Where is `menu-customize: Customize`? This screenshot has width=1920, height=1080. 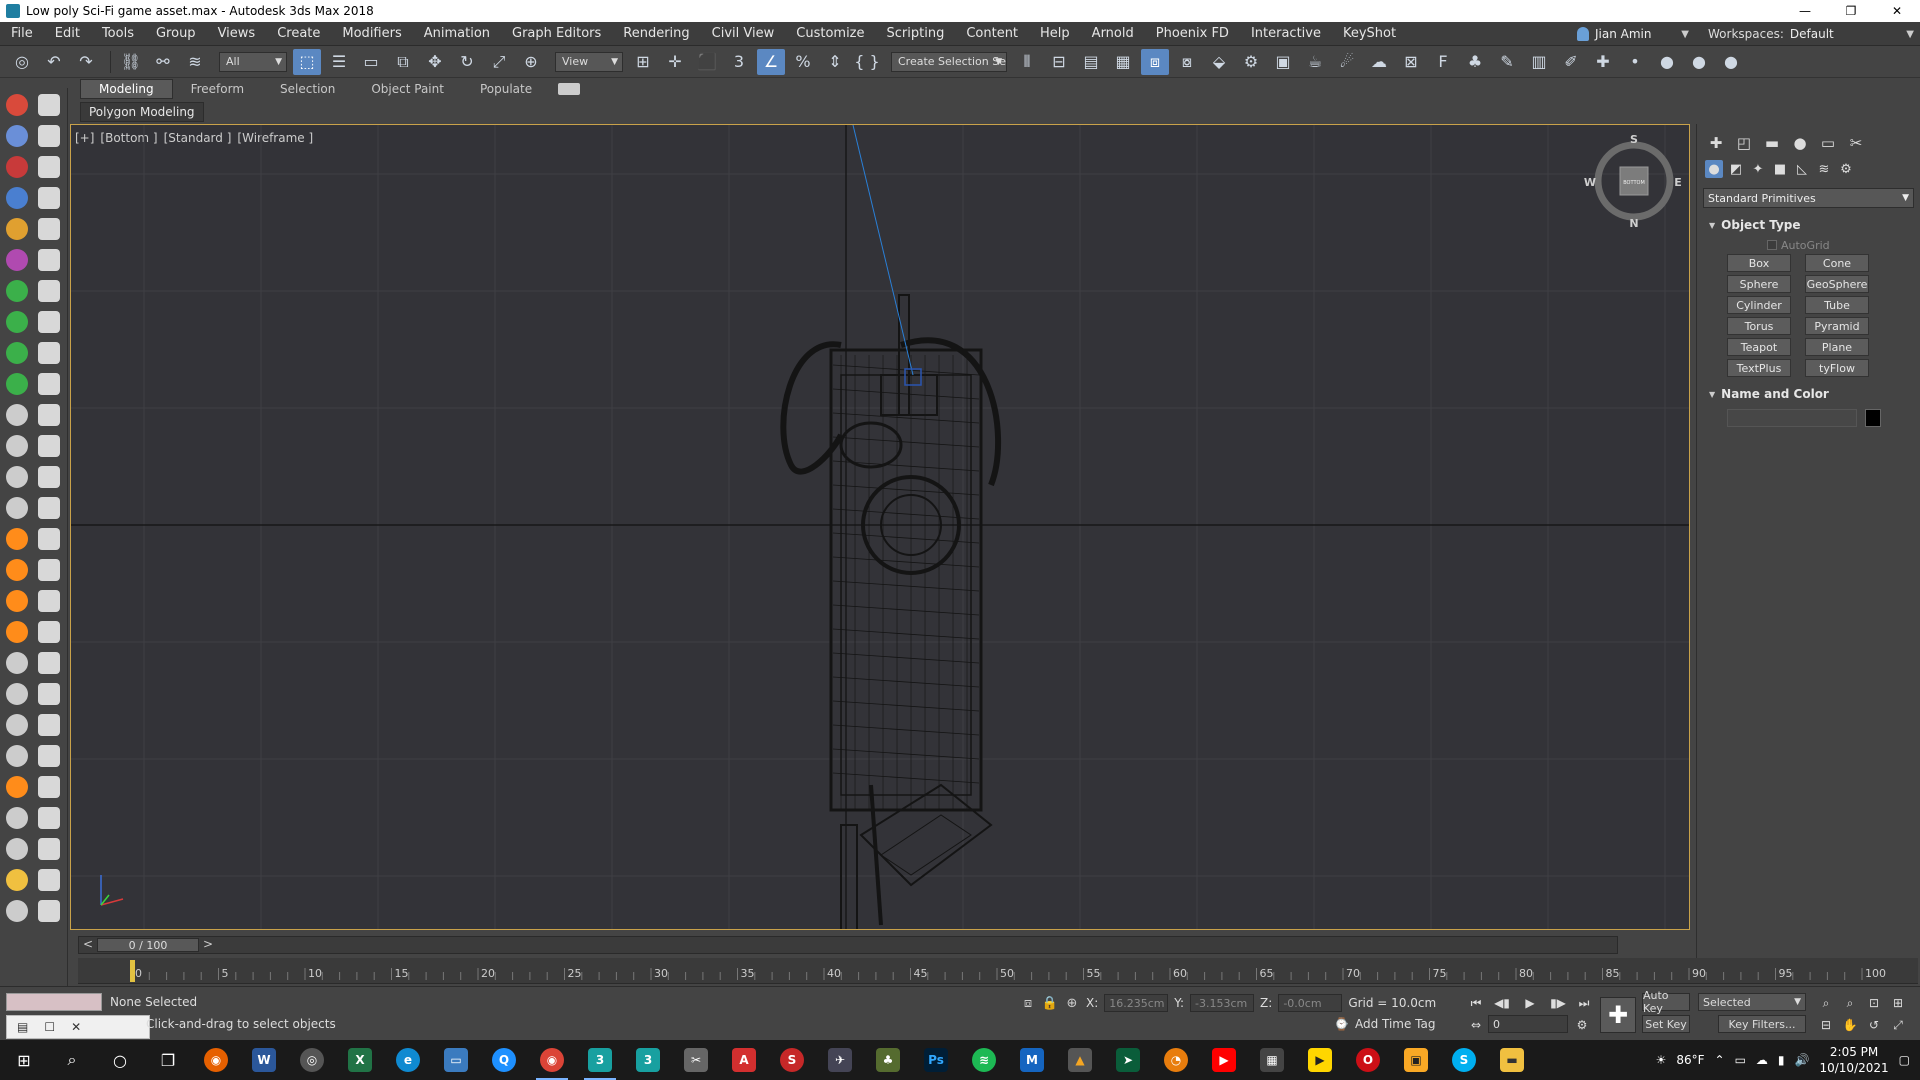
menu-customize: Customize is located at coordinates (830, 33).